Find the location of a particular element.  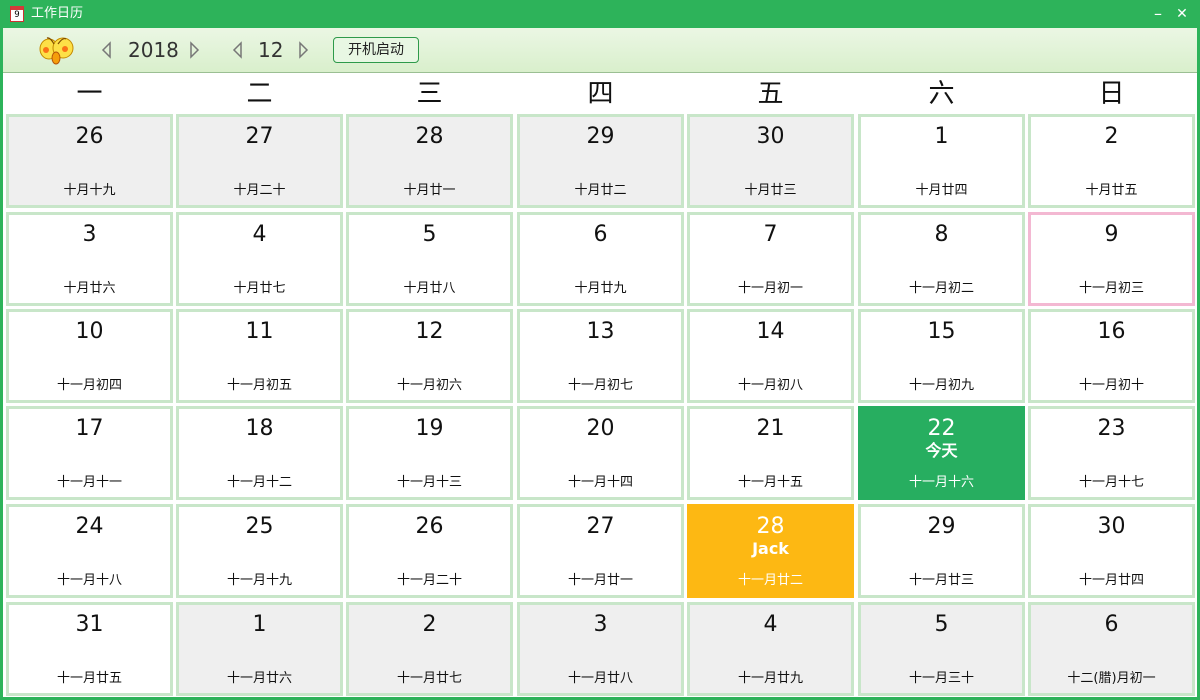

lunar-date: 十一月廿八 is located at coordinates (600, 678).